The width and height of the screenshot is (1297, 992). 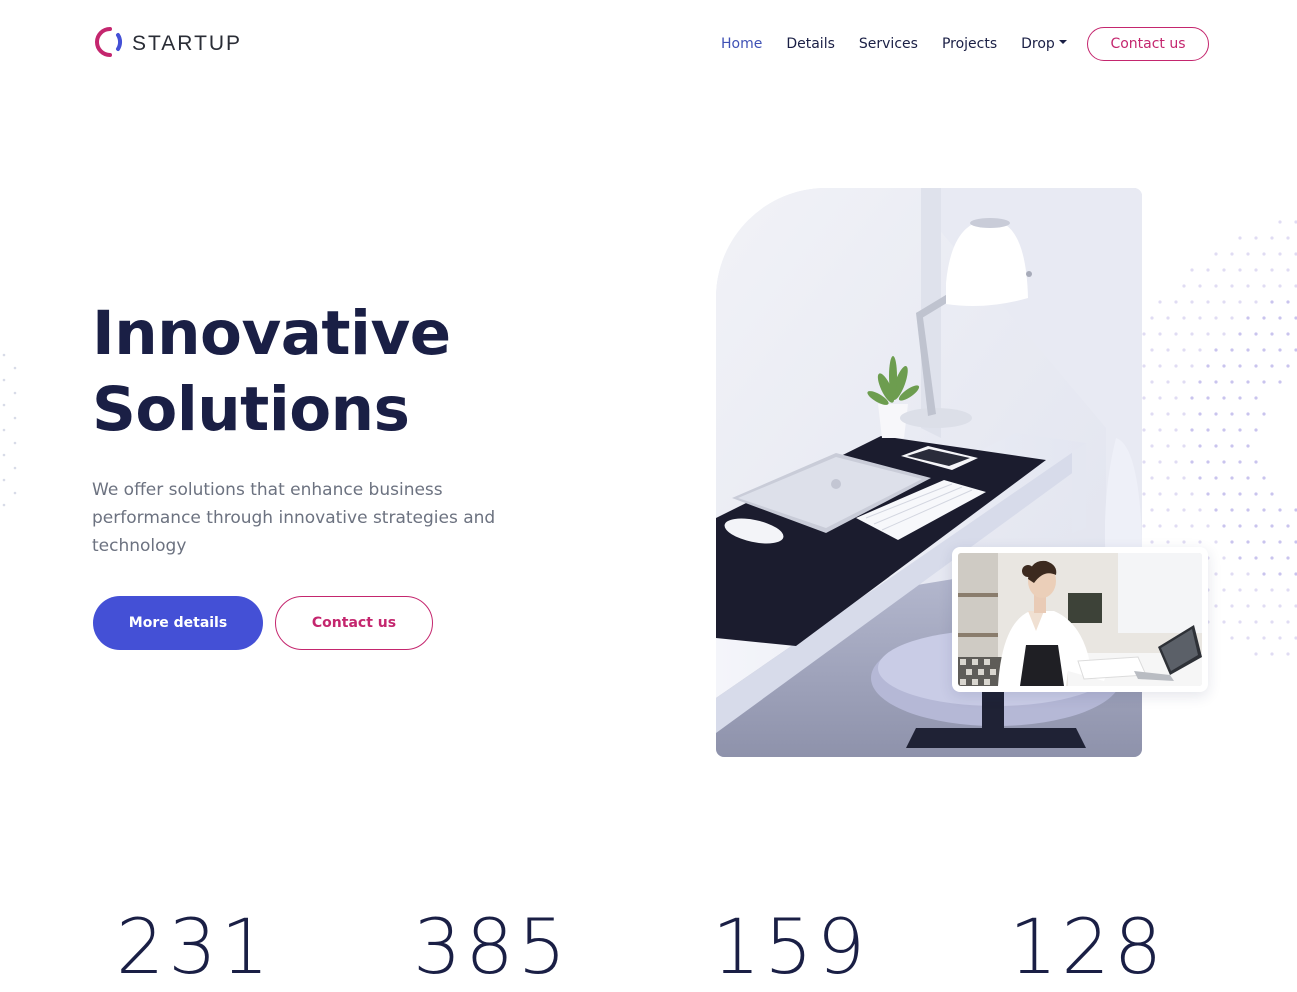 What do you see at coordinates (1148, 44) in the screenshot?
I see `nav-contact-button: Contact us` at bounding box center [1148, 44].